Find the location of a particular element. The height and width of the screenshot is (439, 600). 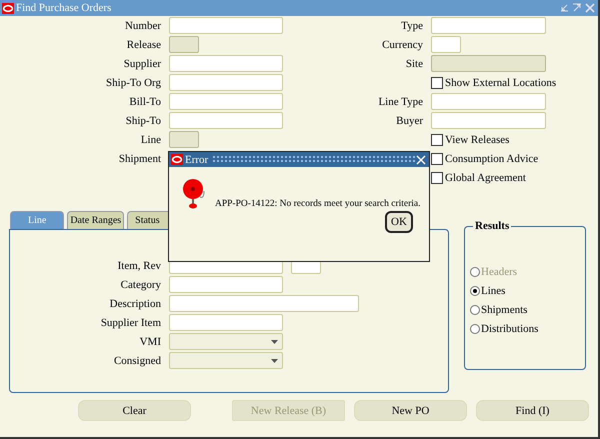

field-label: Consigned is located at coordinates (136, 360).